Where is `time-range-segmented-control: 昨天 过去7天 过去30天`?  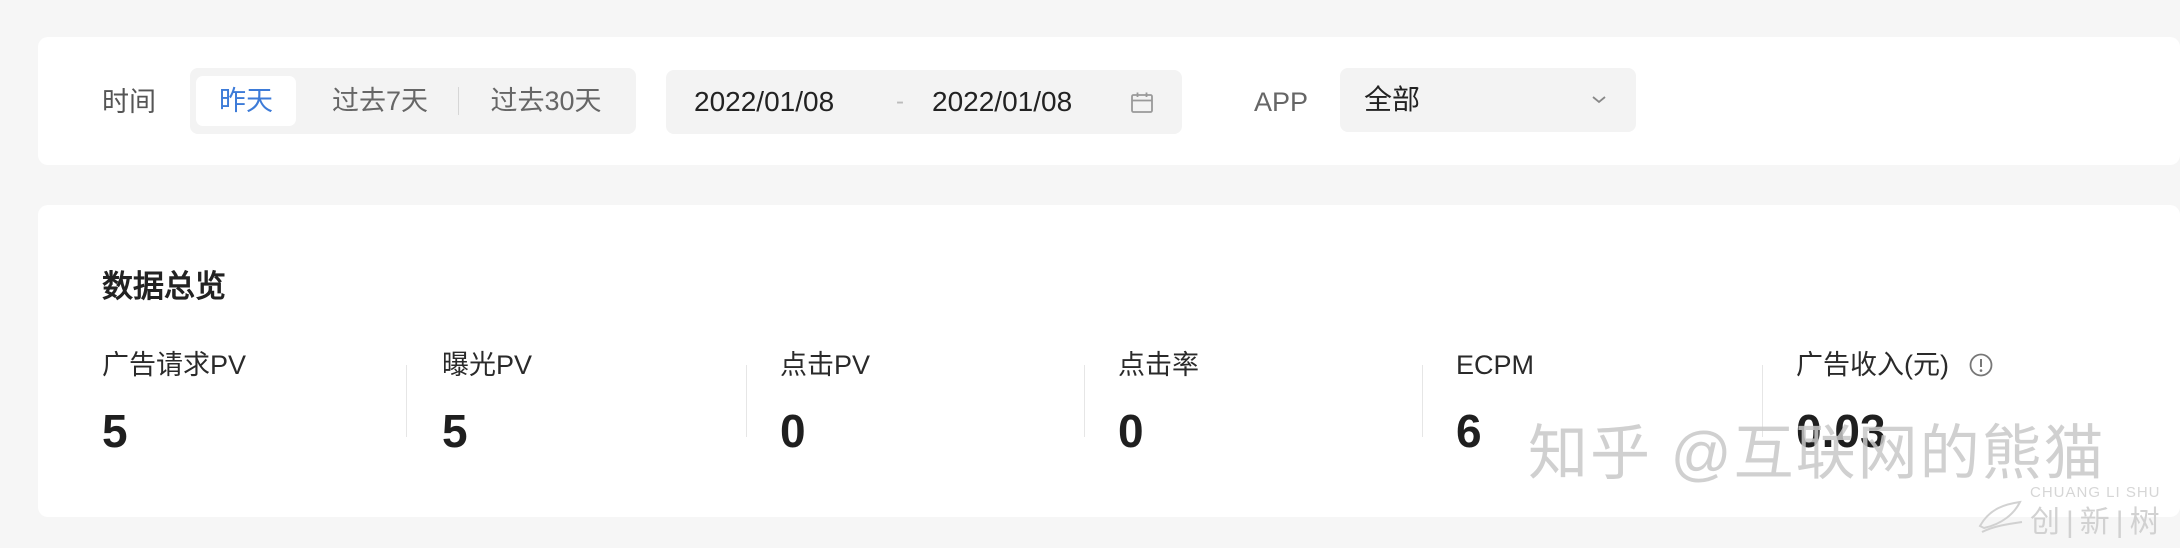 time-range-segmented-control: 昨天 过去7天 过去30天 is located at coordinates (413, 101).